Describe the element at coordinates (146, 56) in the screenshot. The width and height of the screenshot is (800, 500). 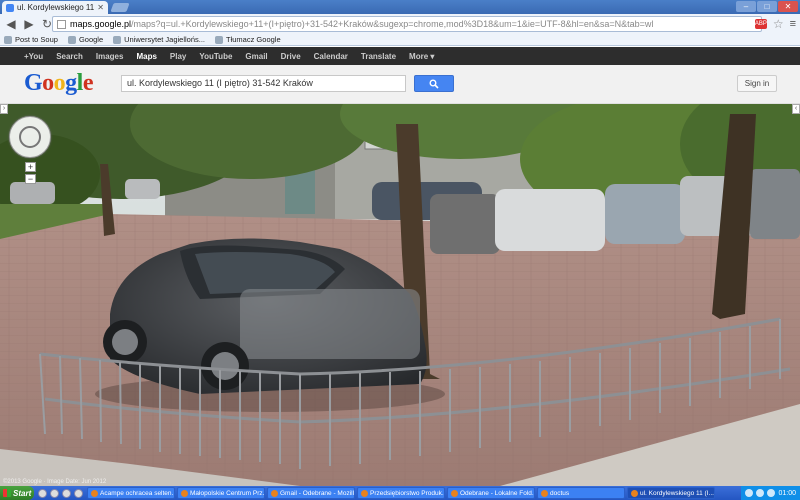
I see `gbar-link: Maps` at that location.